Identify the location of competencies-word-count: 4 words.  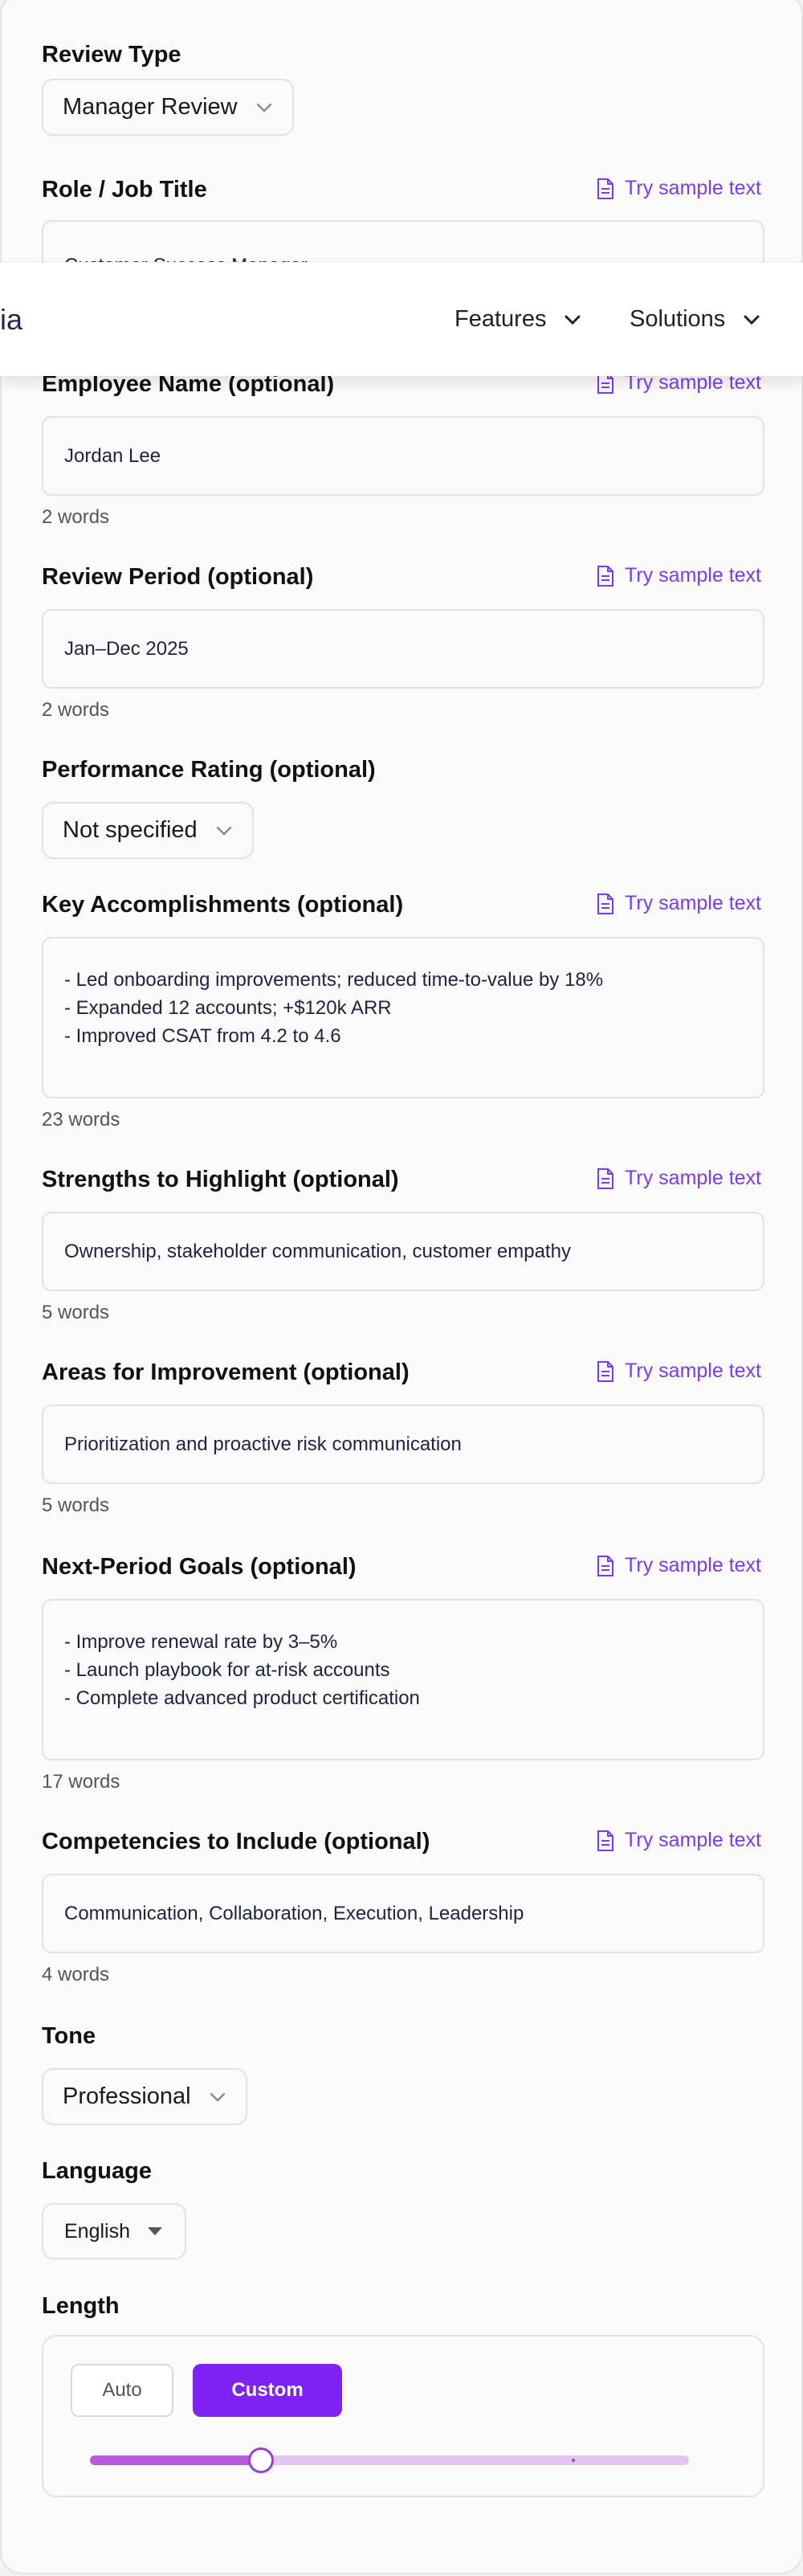
(76, 1974).